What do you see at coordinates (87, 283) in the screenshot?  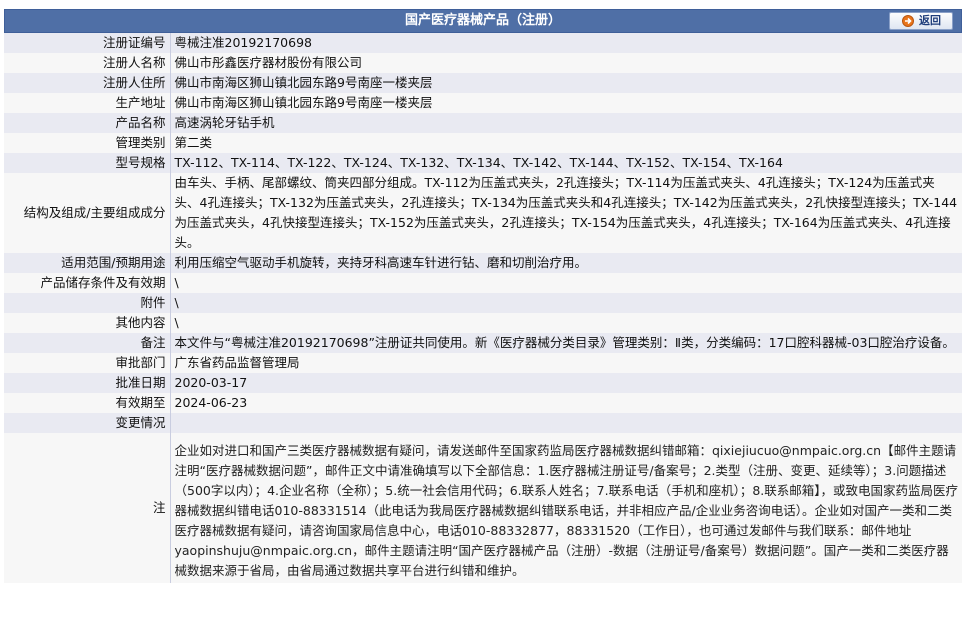 I see `field-label: 产品储存条件及有效期` at bounding box center [87, 283].